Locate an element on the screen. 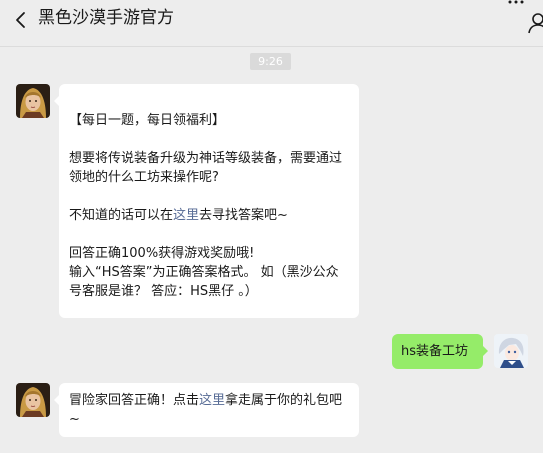 This screenshot has height=453, width=543. sent-message-bubble: hs装备工坊 is located at coordinates (440, 351).